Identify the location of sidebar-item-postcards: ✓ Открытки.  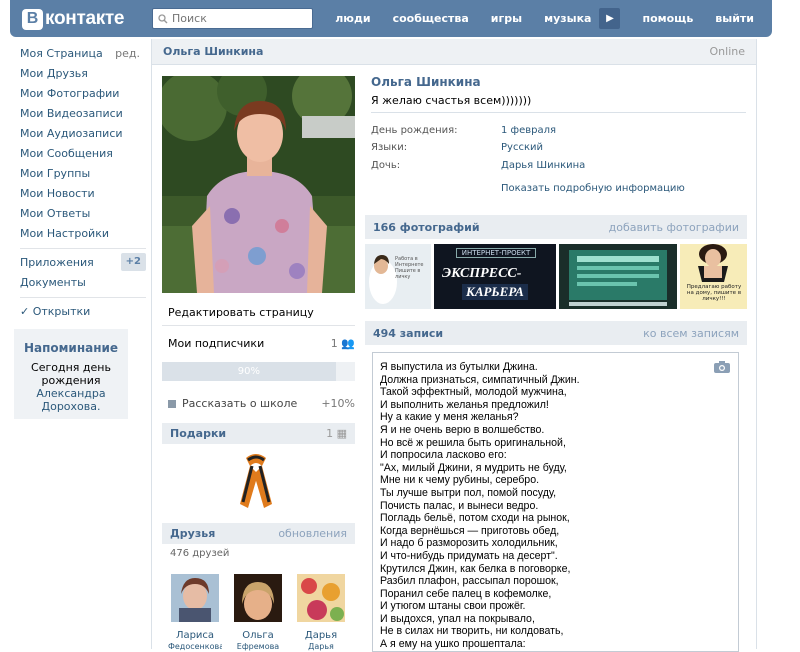
(83, 314).